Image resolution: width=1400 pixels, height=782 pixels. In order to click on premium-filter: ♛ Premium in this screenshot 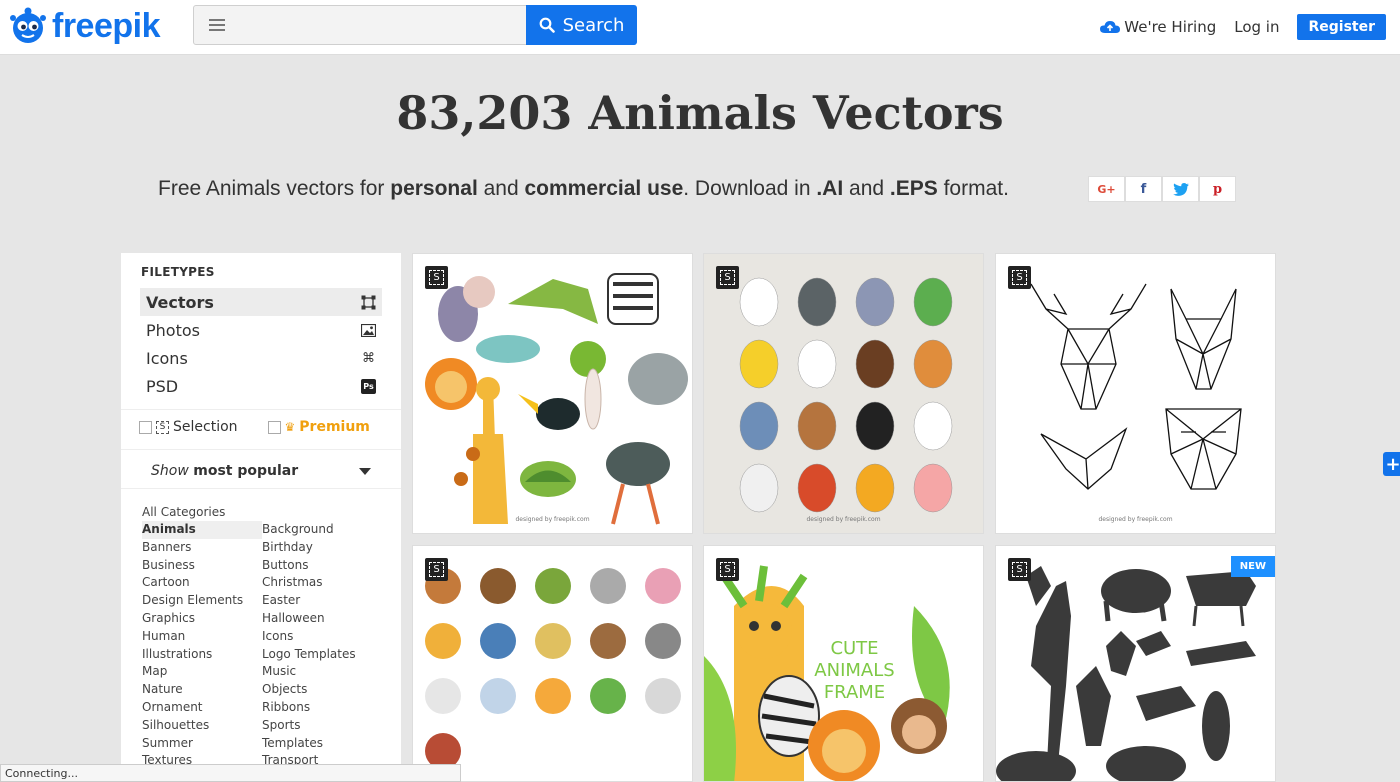, I will do `click(318, 427)`.